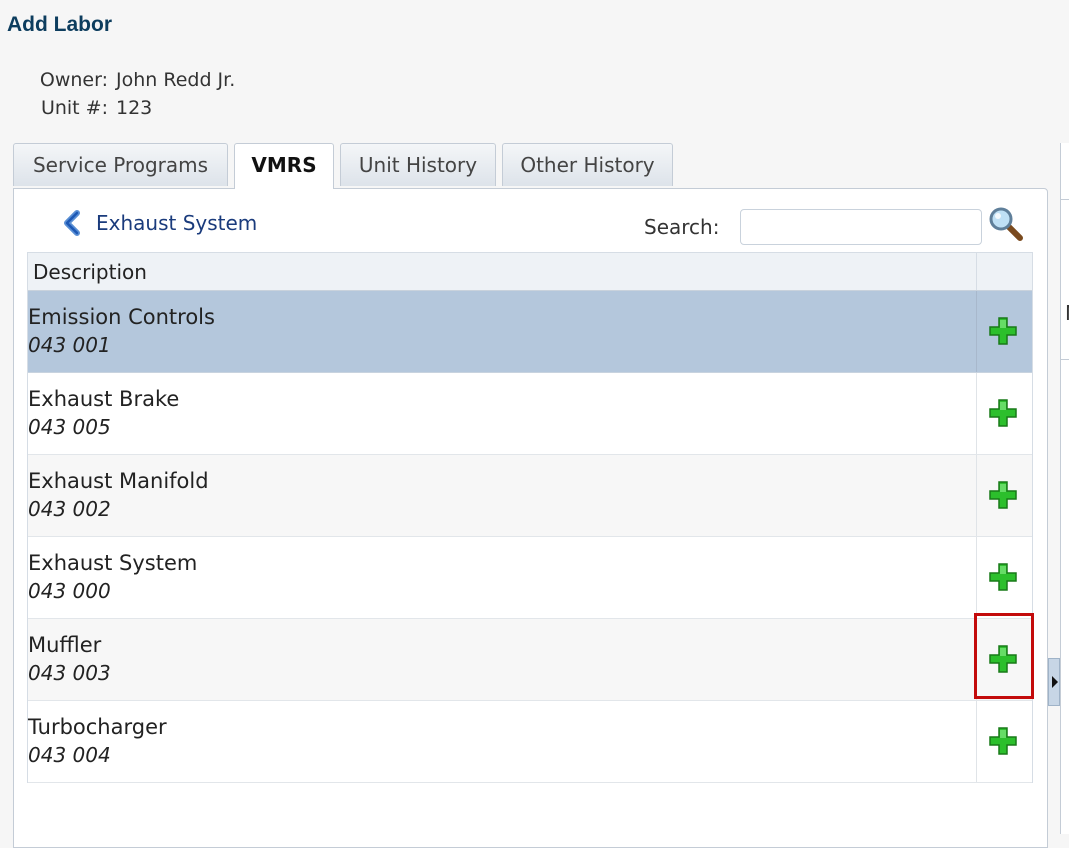 The image size is (1069, 848). I want to click on tab-other-history: Other History, so click(587, 164).